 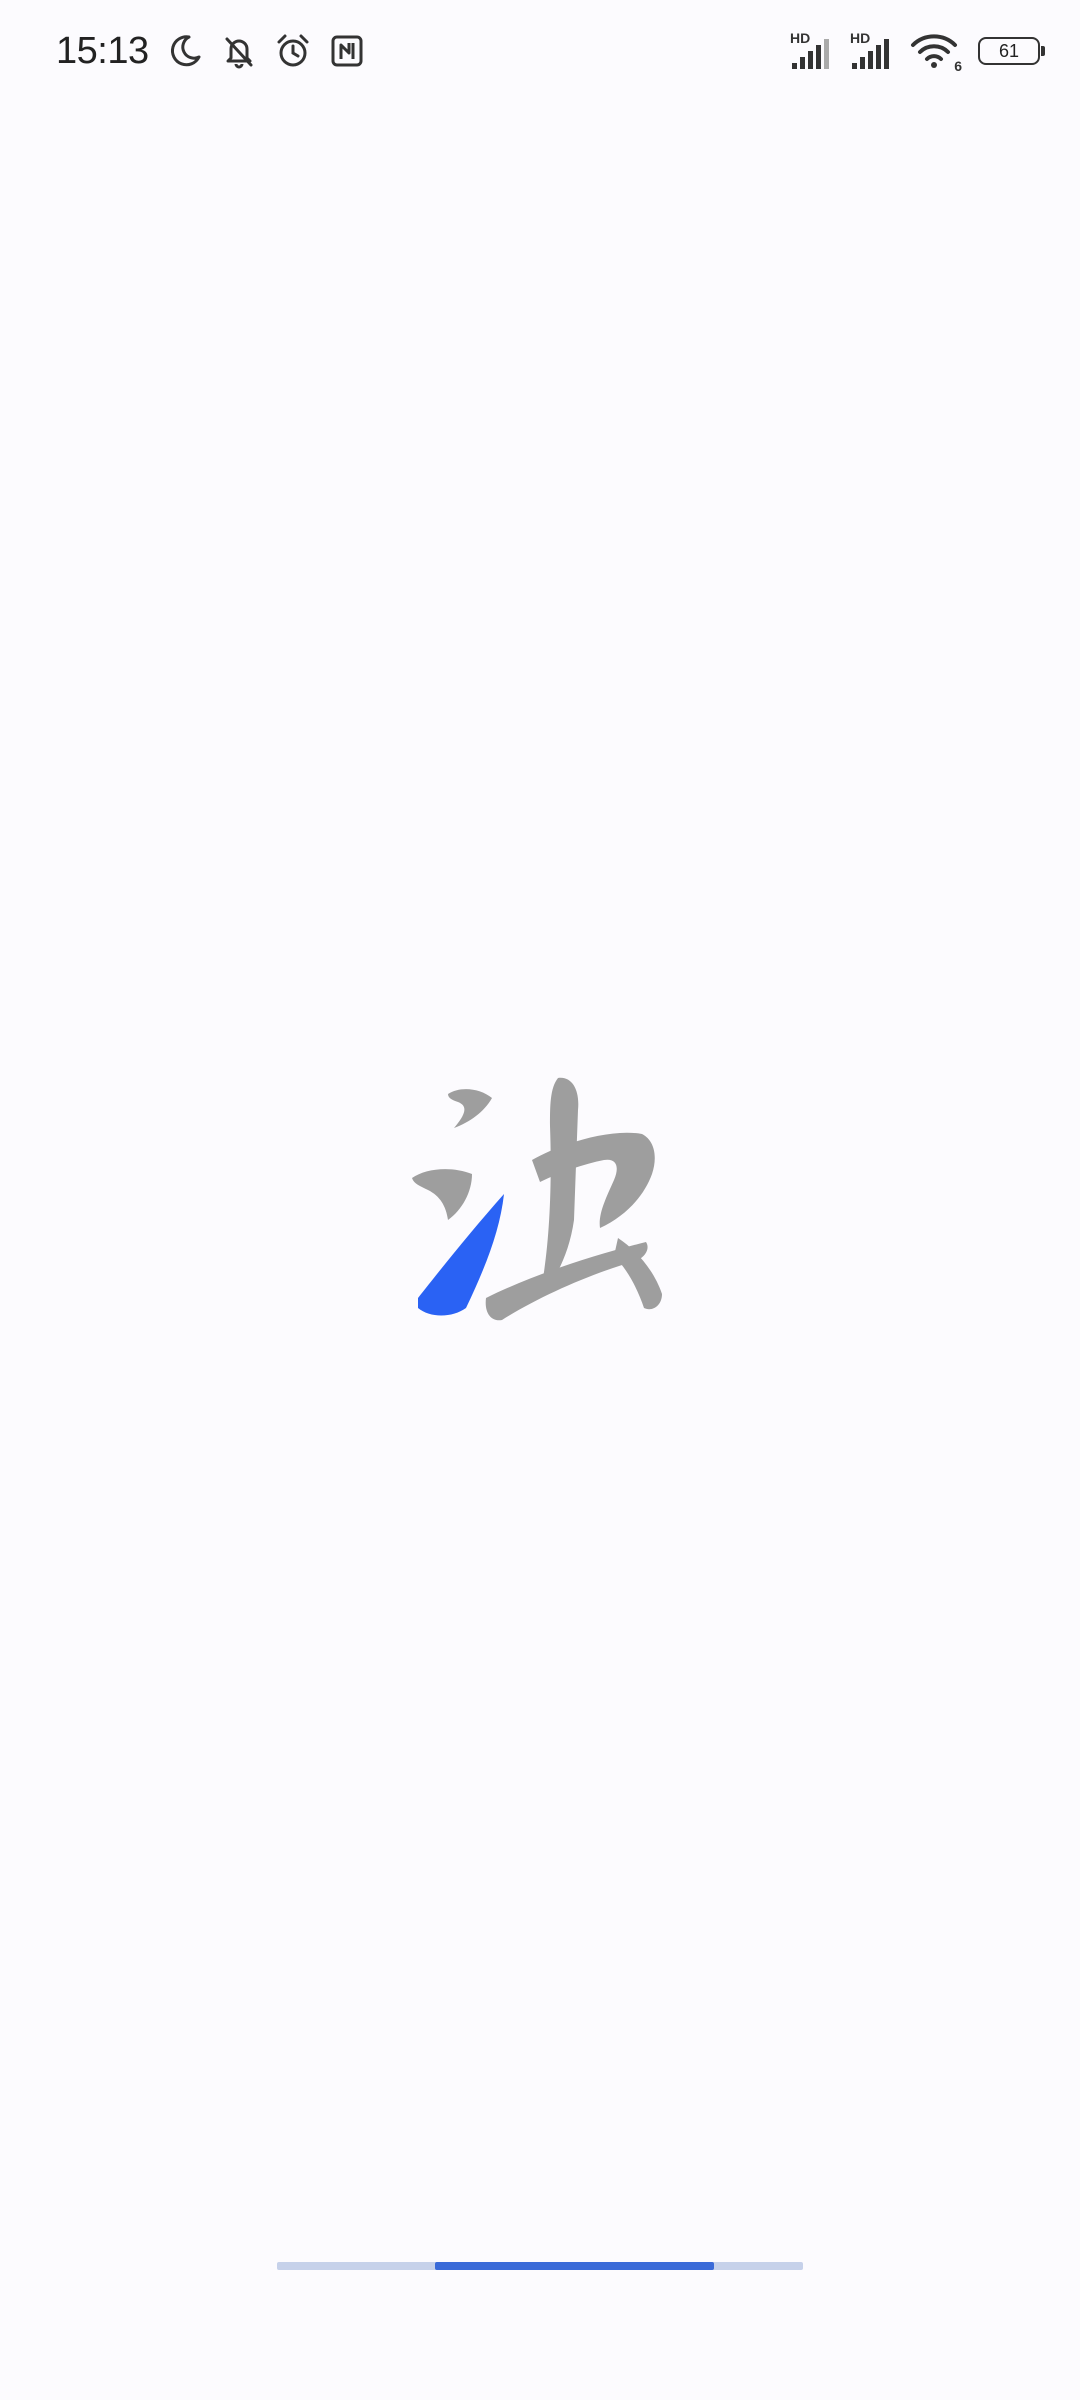 I want to click on alarm-icon, so click(x=293, y=51).